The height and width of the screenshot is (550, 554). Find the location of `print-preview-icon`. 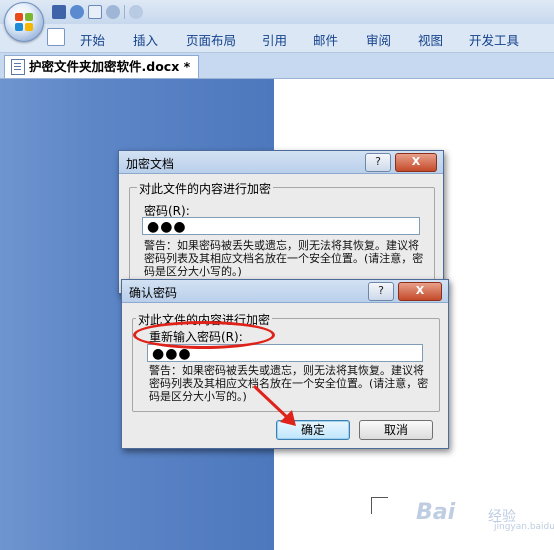

print-preview-icon is located at coordinates (95, 12).